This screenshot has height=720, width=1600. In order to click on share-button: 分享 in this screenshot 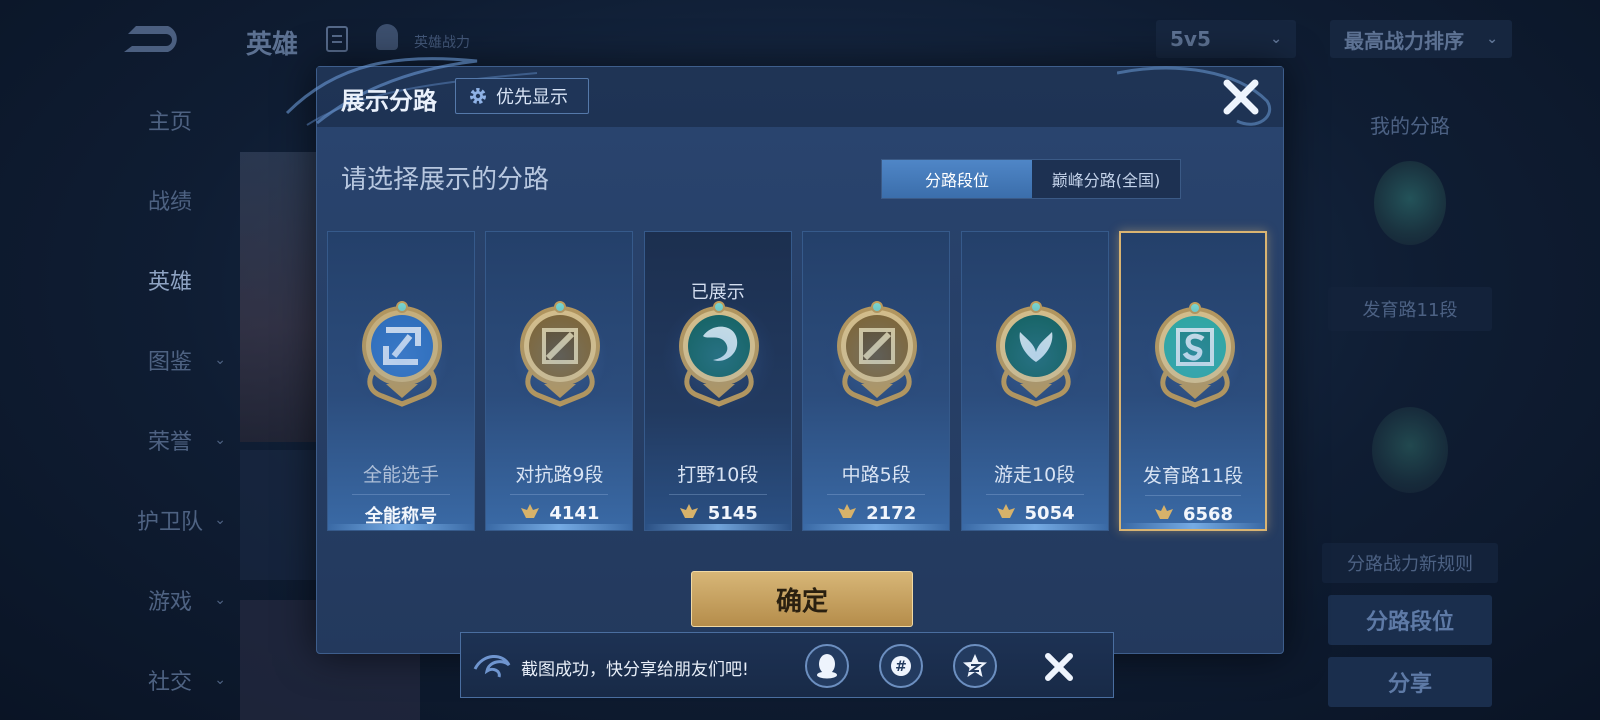, I will do `click(1410, 682)`.